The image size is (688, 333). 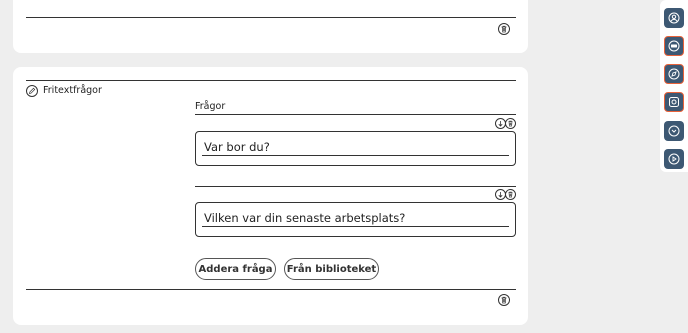 I want to click on questions-label: Frågor, so click(x=210, y=106).